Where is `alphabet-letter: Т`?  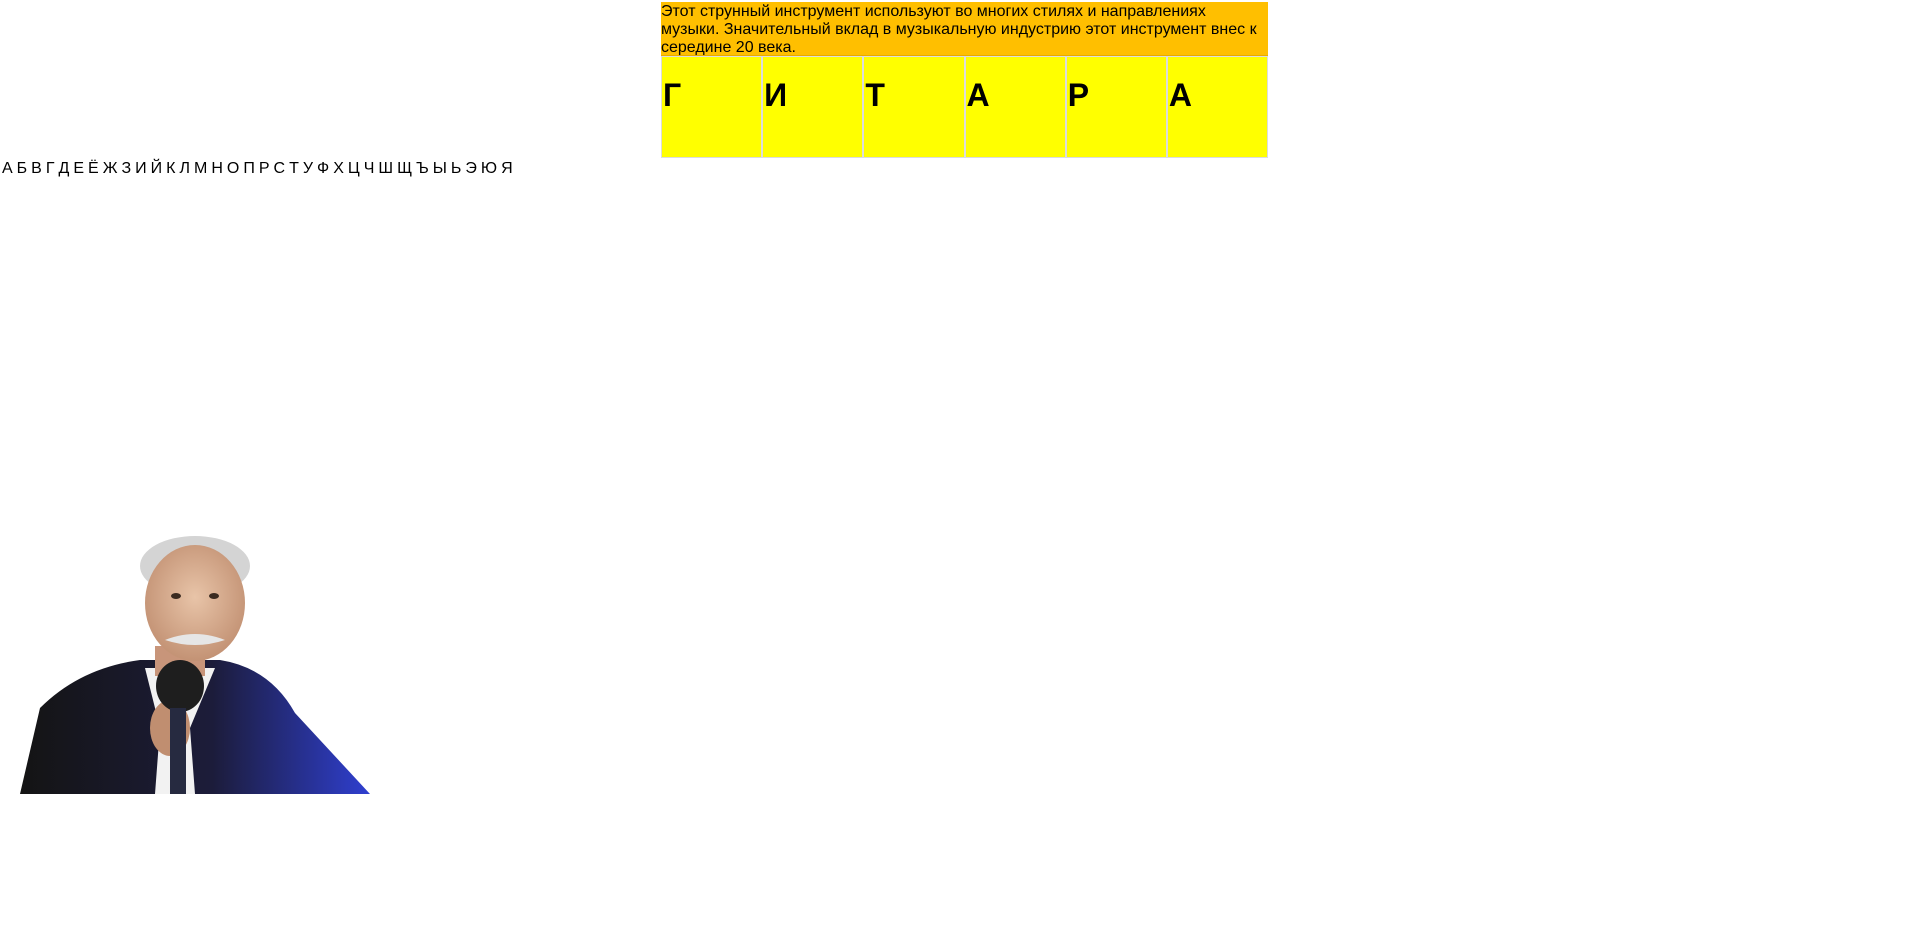
alphabet-letter: Т is located at coordinates (294, 169).